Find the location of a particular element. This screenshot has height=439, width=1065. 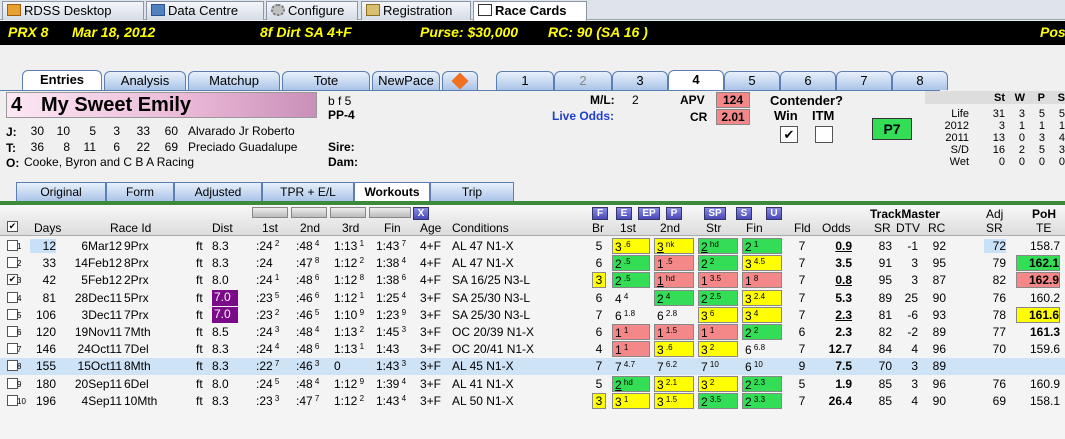

col-dist: Dist is located at coordinates (222, 228).